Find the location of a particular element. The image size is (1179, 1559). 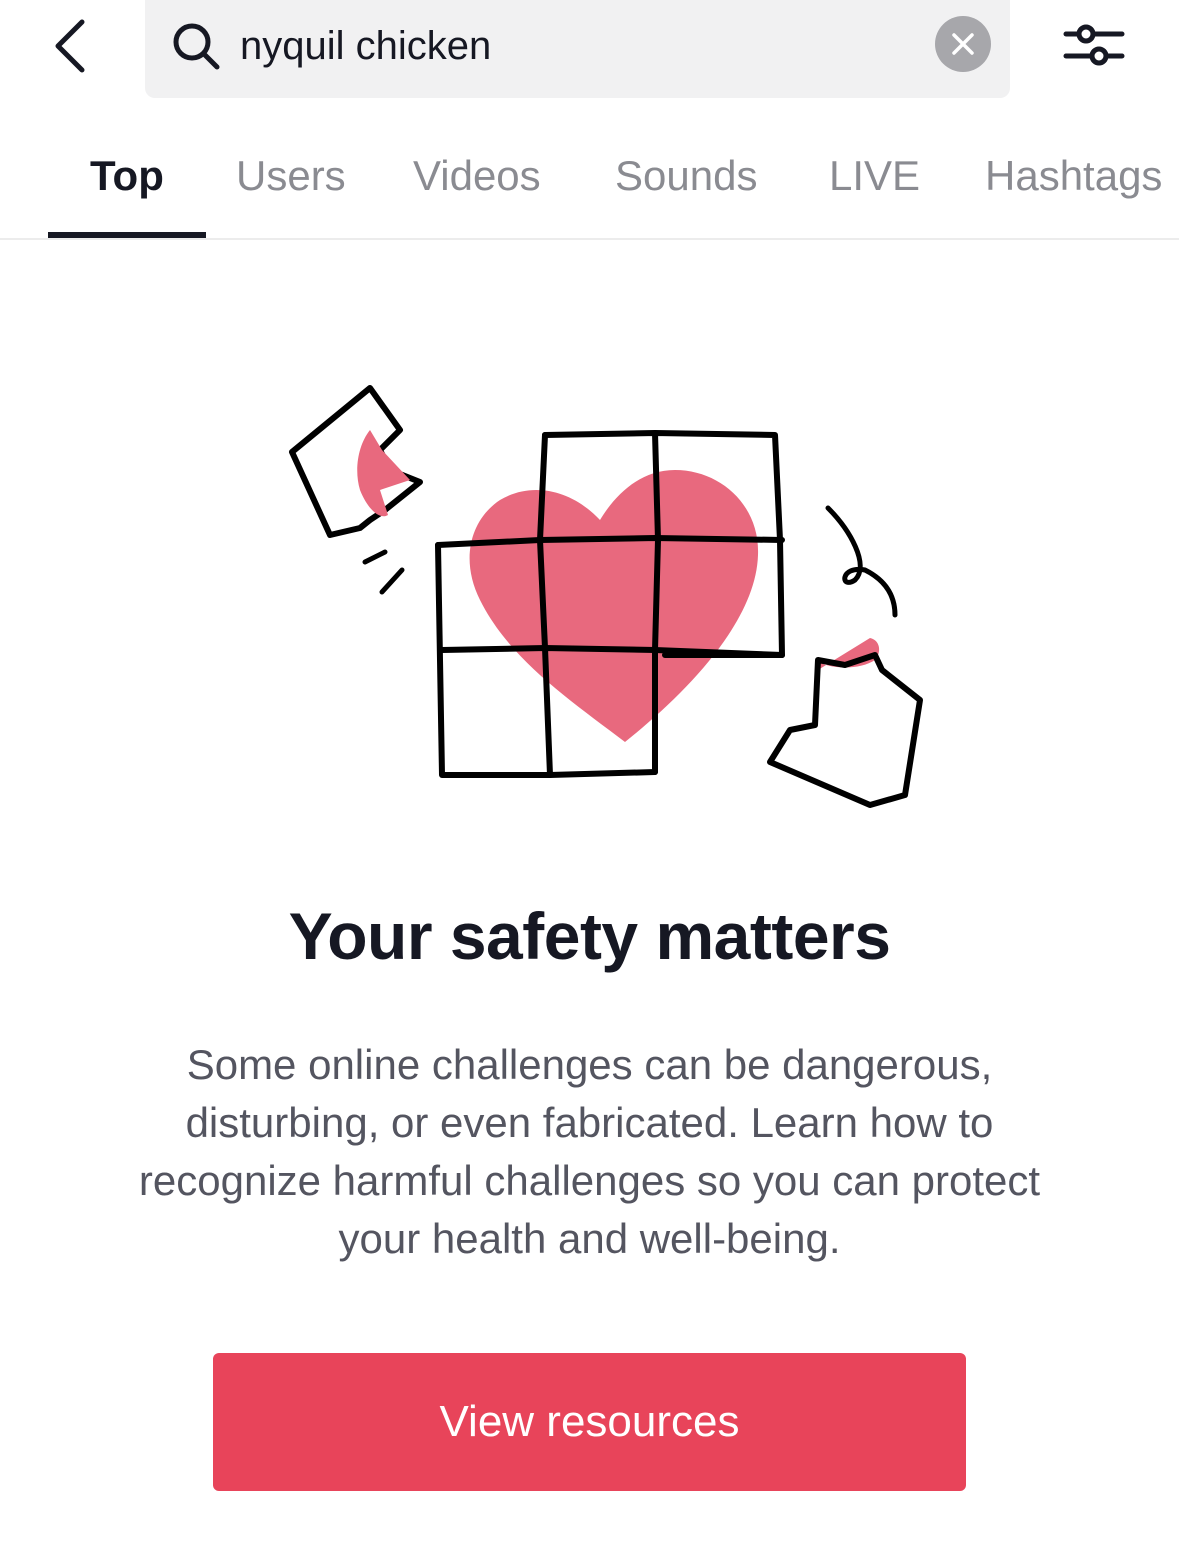

chevron-left-icon is located at coordinates (70, 46).